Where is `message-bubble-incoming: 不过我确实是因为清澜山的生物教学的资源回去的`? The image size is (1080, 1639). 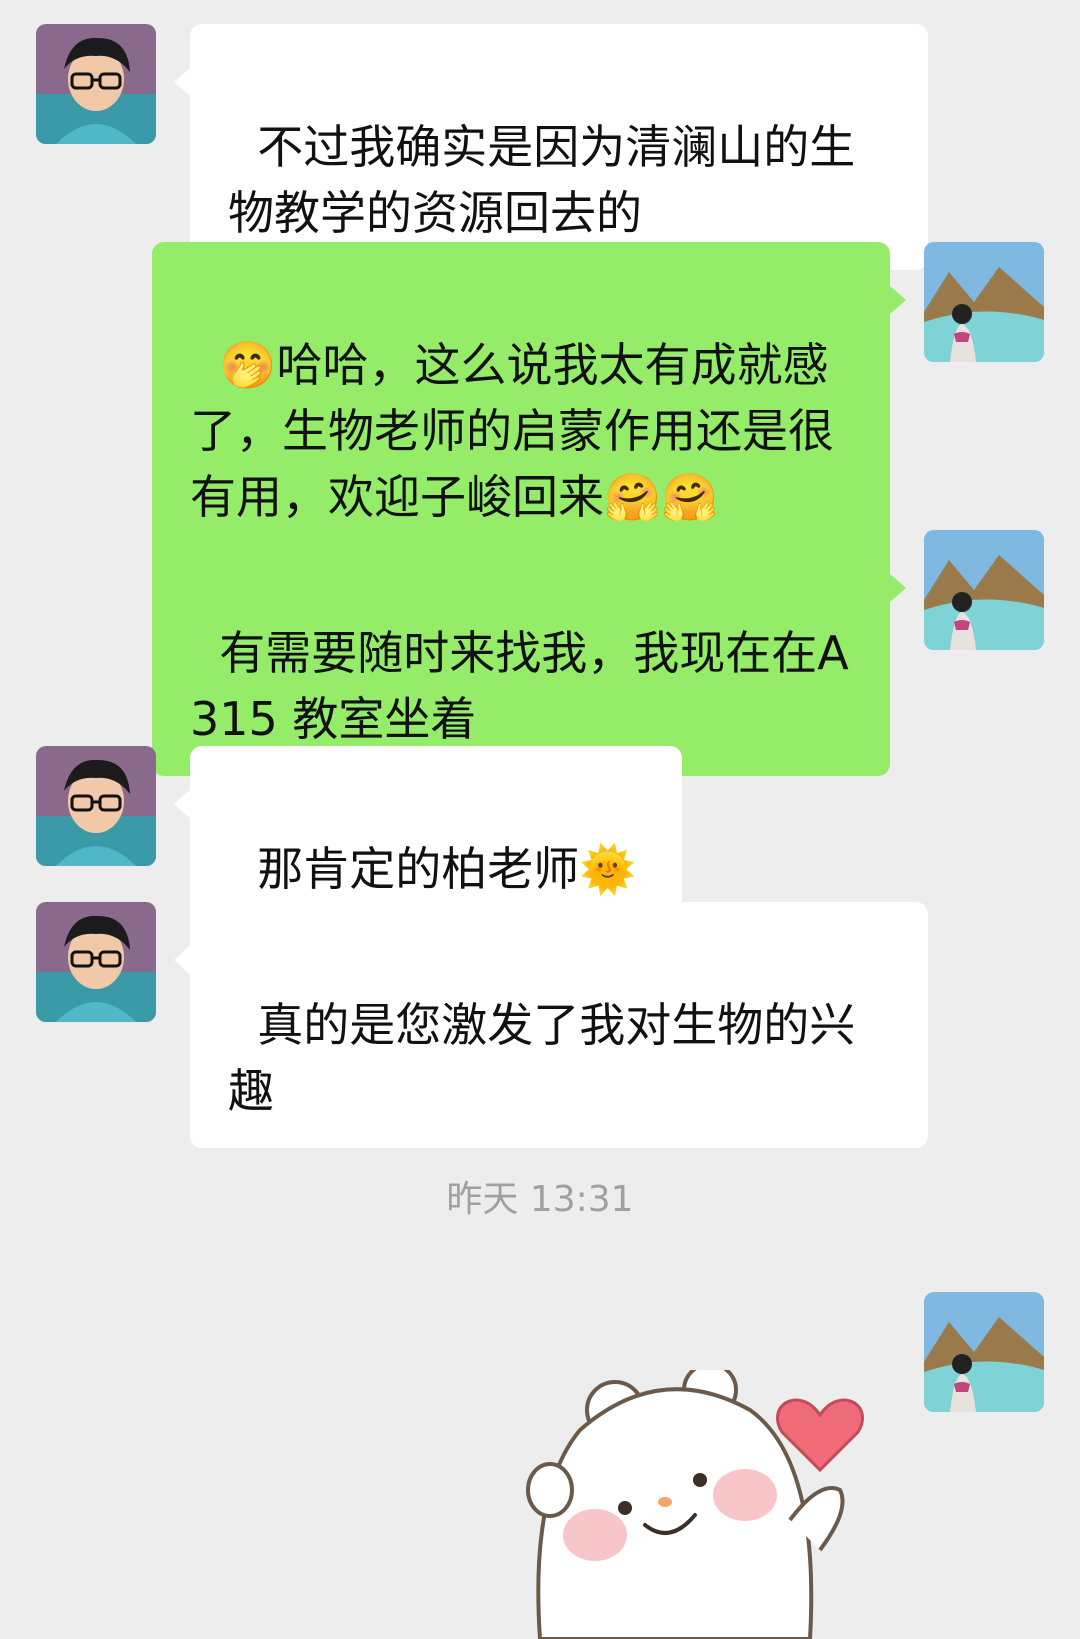
message-bubble-incoming: 不过我确实是因为清澜山的生物教学的资源回去的 is located at coordinates (551, 147).